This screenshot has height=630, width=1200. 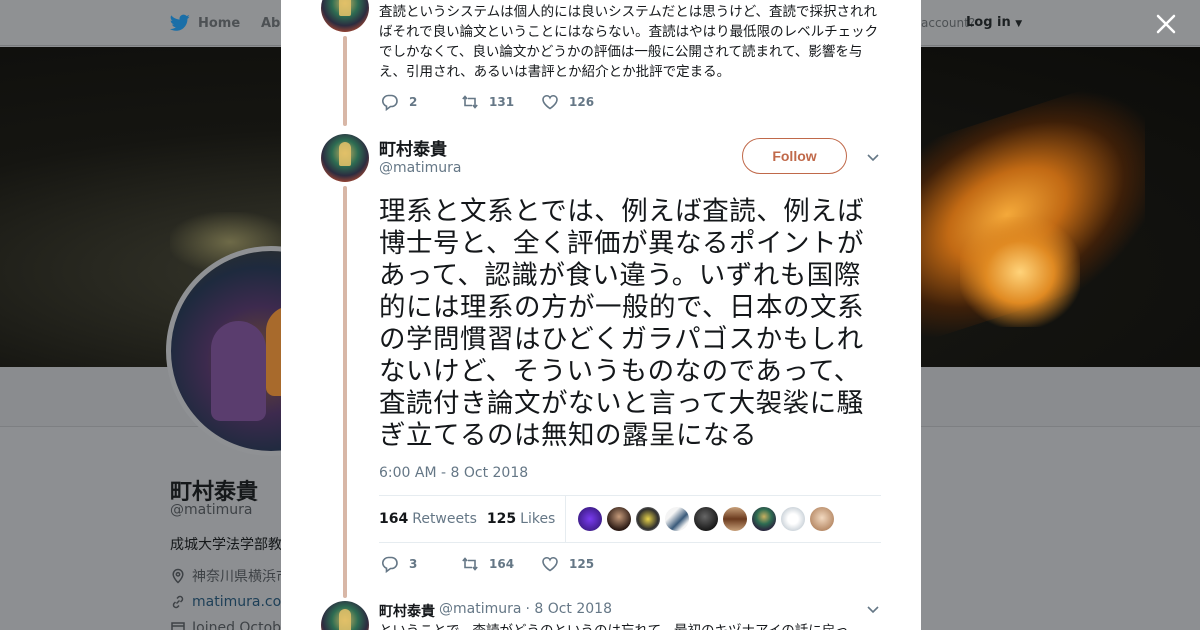 I want to click on retweets-stat: 164 Retweets, so click(x=428, y=519).